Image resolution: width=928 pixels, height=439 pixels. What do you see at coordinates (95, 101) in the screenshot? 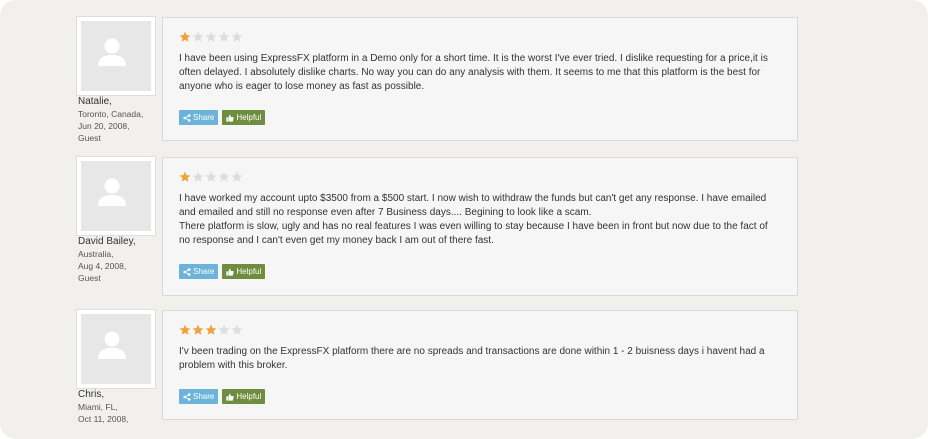
I see `author-name: Natalie,` at bounding box center [95, 101].